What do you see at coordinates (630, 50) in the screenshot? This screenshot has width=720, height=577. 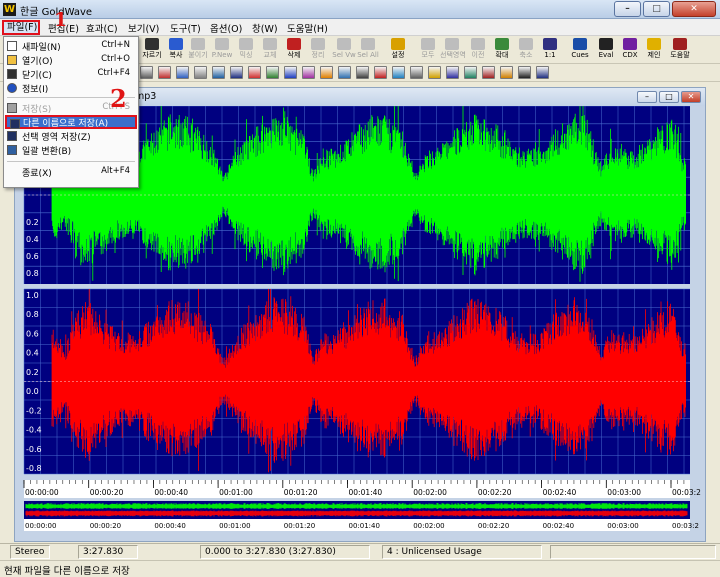 I see `toolbar-button-cdx: CDX` at bounding box center [630, 50].